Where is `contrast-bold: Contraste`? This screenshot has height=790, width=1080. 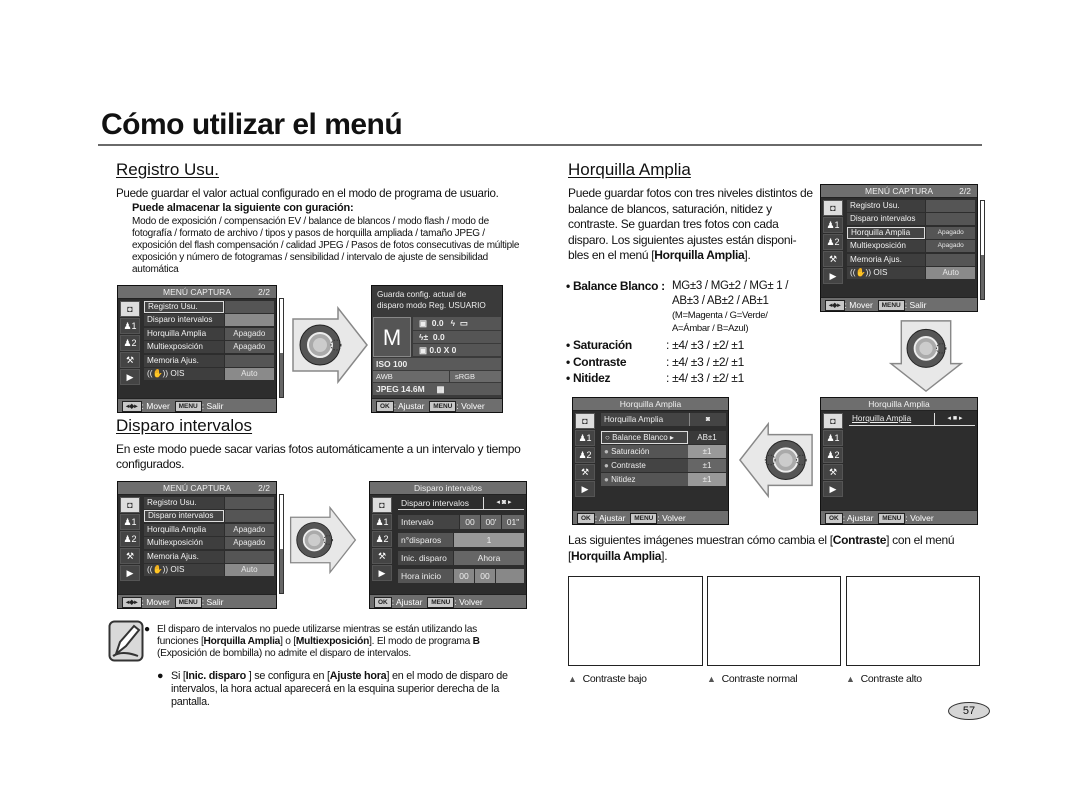 contrast-bold: Contraste is located at coordinates (859, 540).